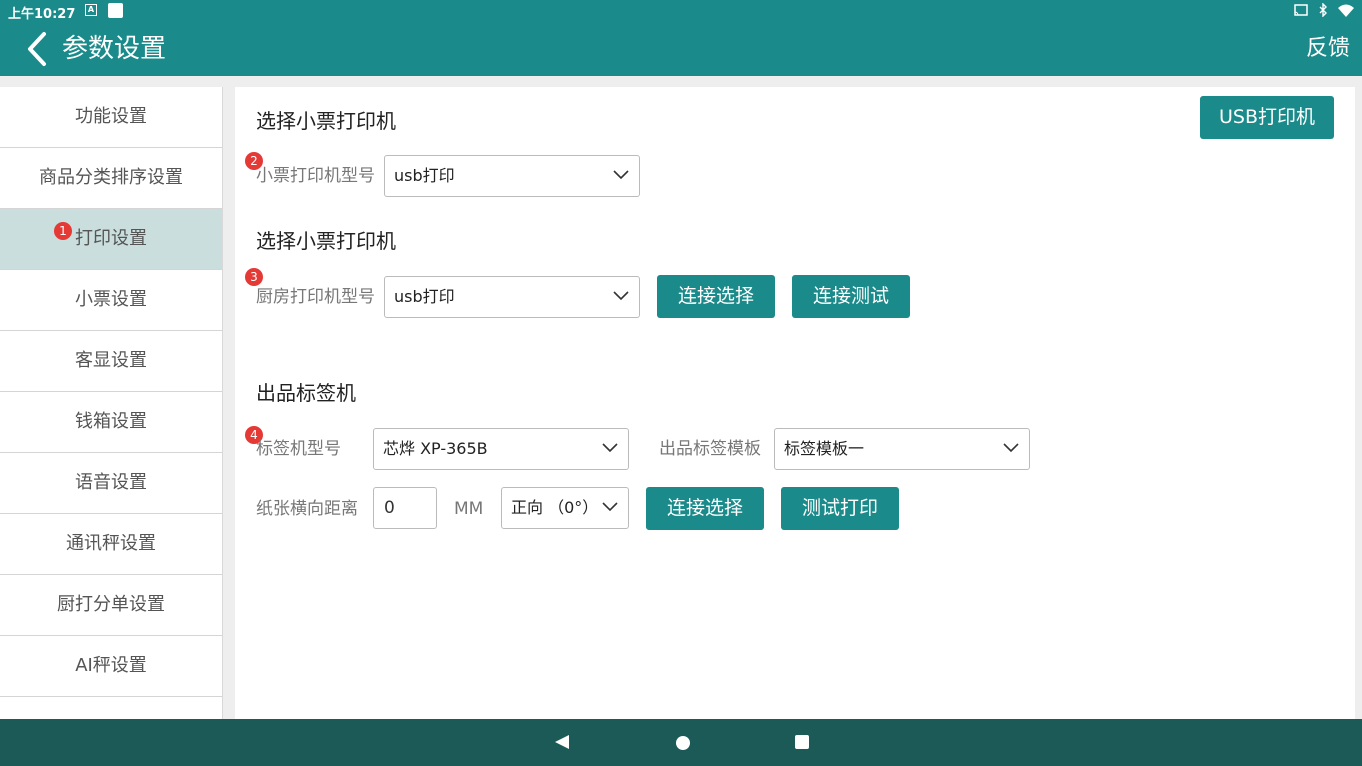 The image size is (1362, 766). Describe the element at coordinates (512, 176) in the screenshot. I see `receipt-model-select: usb打印` at that location.